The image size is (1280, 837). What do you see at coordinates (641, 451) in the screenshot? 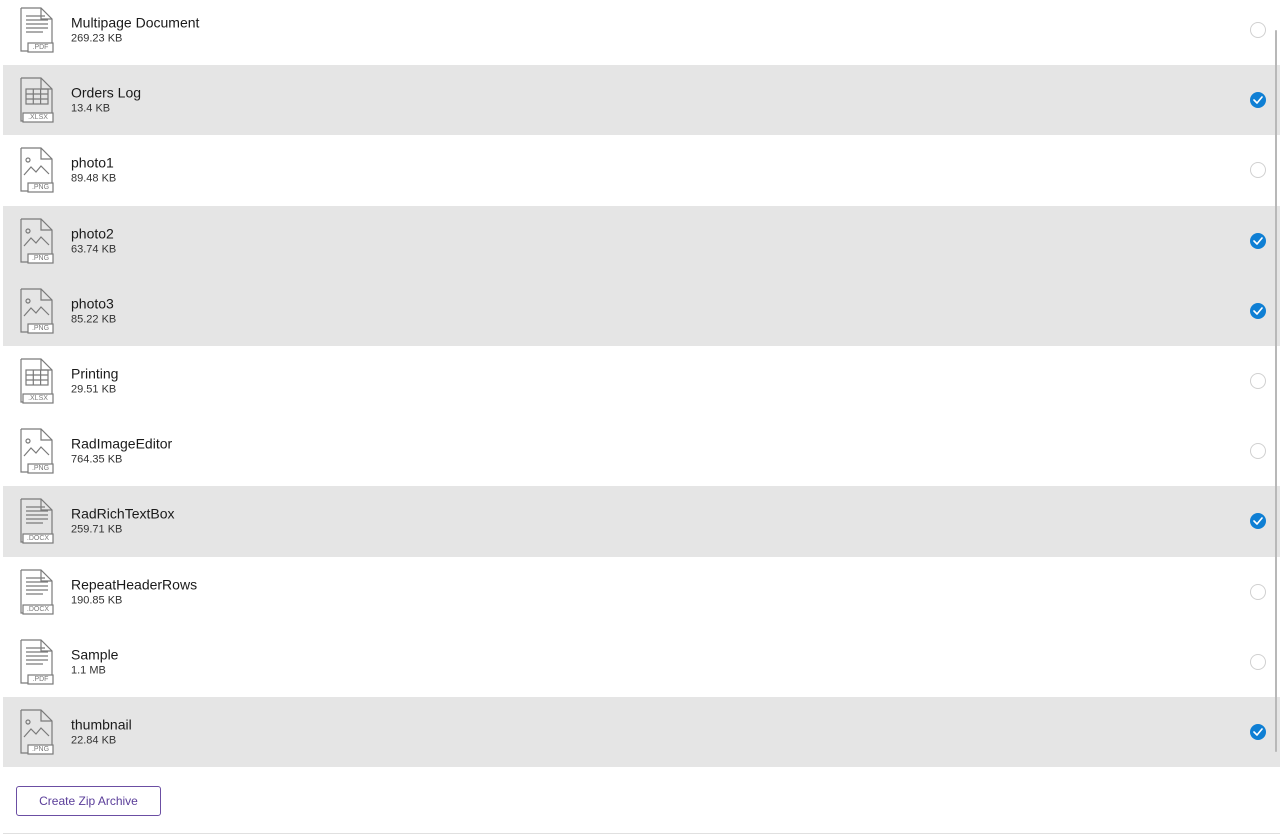
I see `file-row: .PNG RadImageEditor 764.35 KB` at bounding box center [641, 451].